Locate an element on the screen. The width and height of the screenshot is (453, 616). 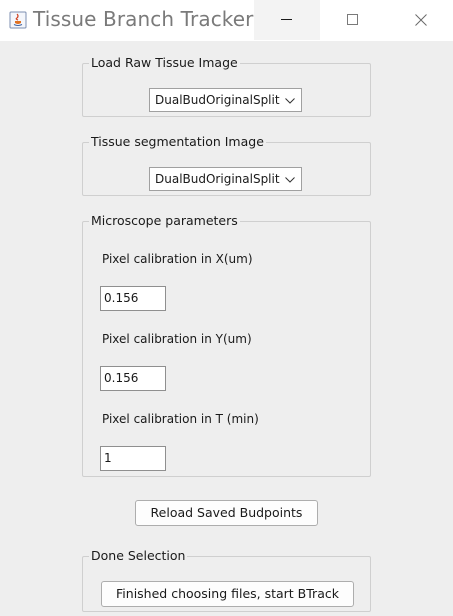
java-app-icon is located at coordinates (18, 20).